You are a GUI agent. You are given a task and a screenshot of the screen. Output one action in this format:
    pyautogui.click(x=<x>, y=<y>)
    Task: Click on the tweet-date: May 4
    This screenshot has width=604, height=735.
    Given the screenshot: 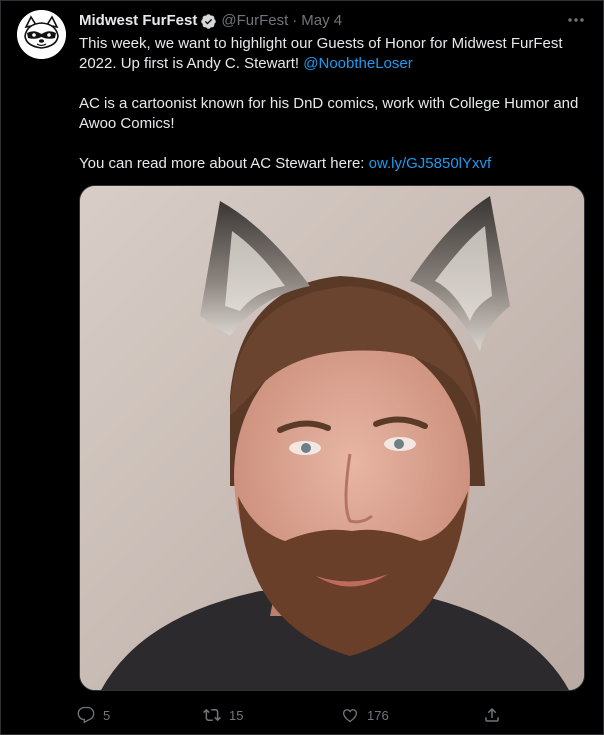 What is the action you would take?
    pyautogui.click(x=321, y=21)
    